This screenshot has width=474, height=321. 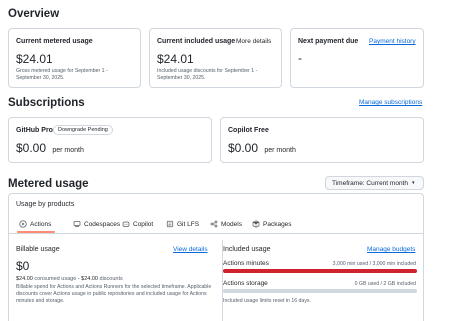 I want to click on models-icon, so click(x=214, y=224).